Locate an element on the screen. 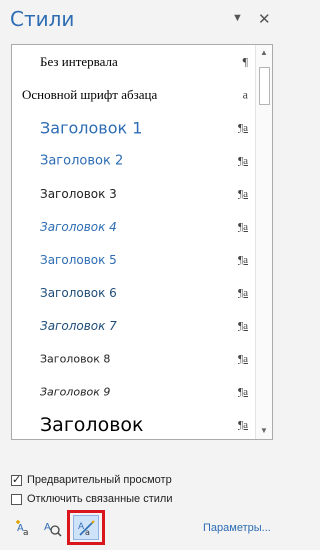  style-item: Без интервала ¶ is located at coordinates (134, 61).